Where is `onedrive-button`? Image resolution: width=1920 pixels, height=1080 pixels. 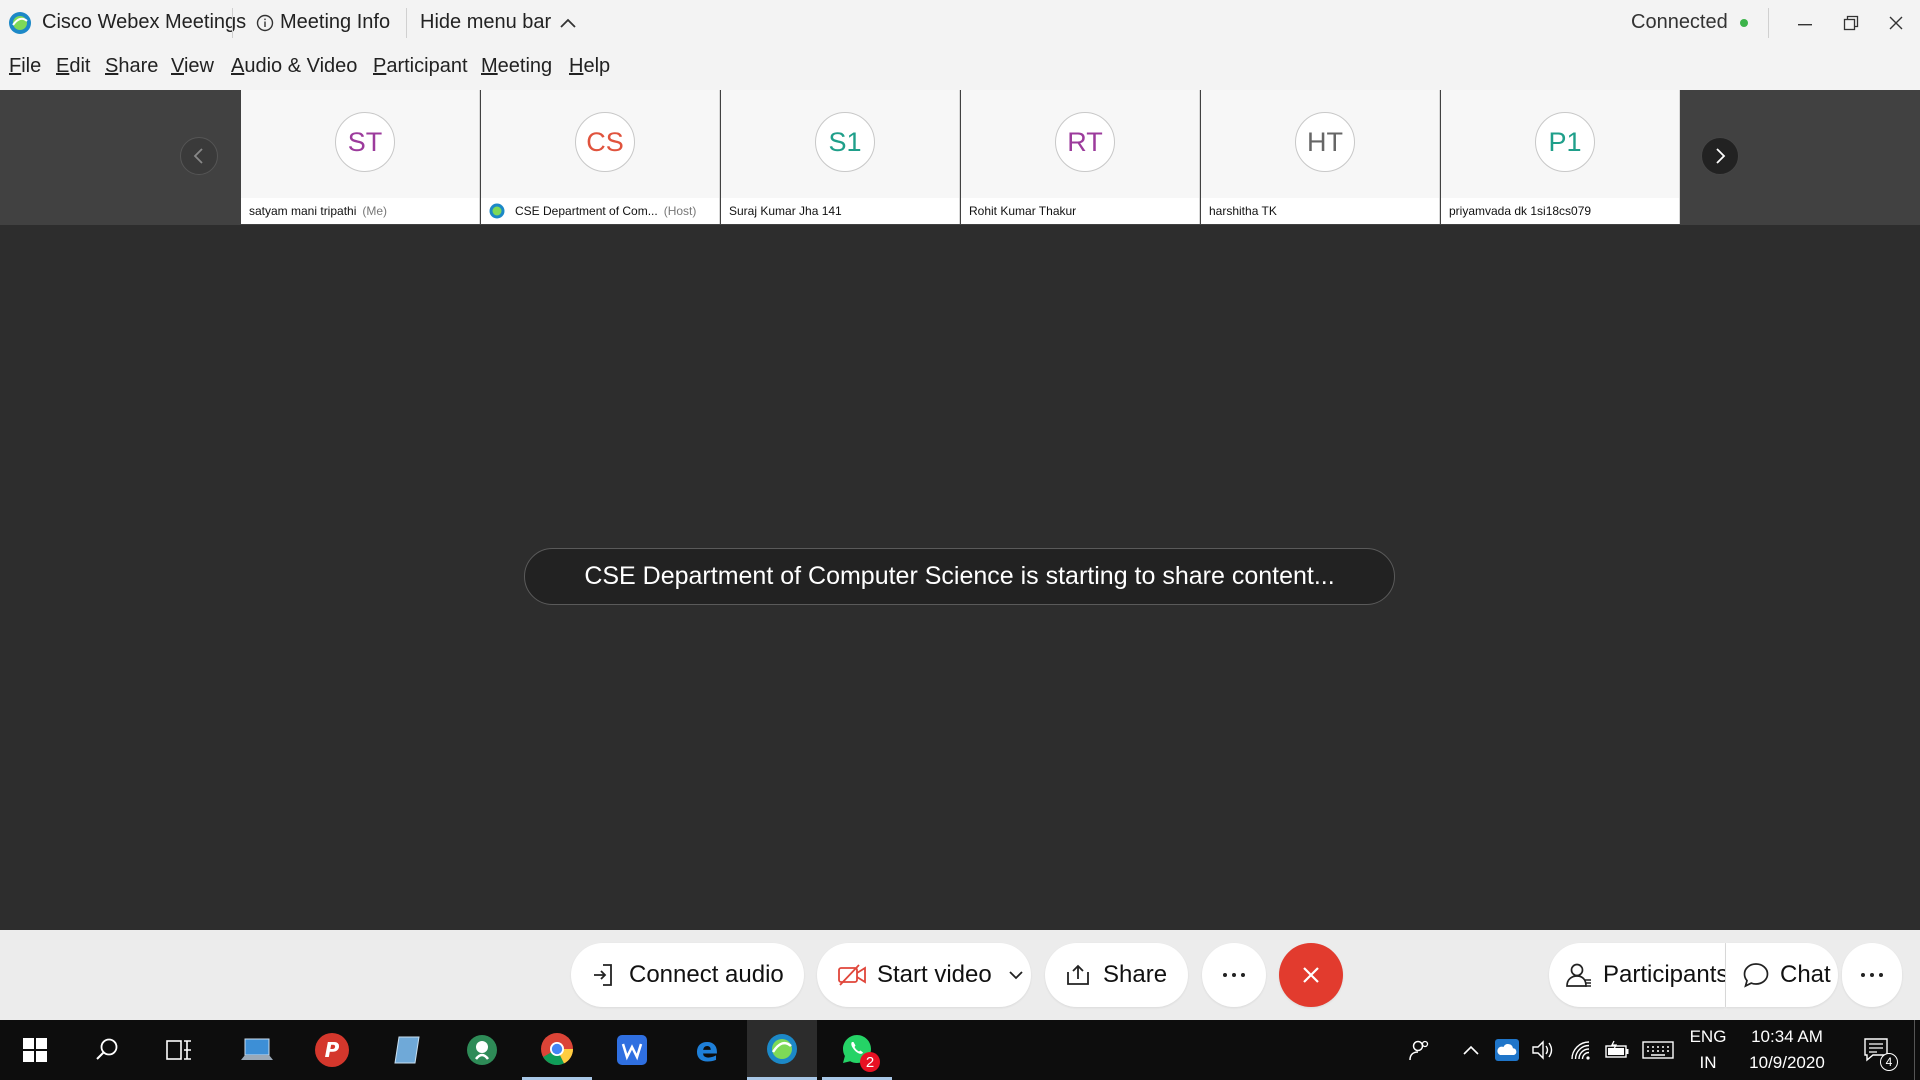 onedrive-button is located at coordinates (1507, 1050).